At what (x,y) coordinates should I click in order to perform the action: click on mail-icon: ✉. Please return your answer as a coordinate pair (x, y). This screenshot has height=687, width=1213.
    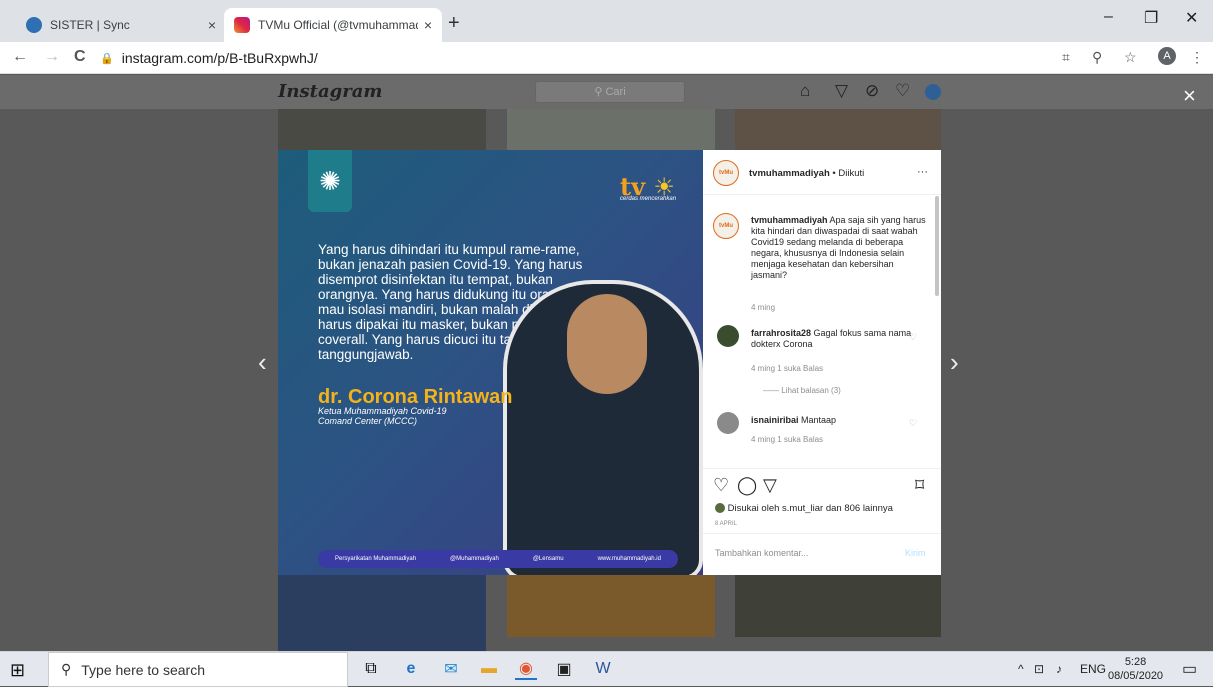
    Looking at the image, I should click on (451, 669).